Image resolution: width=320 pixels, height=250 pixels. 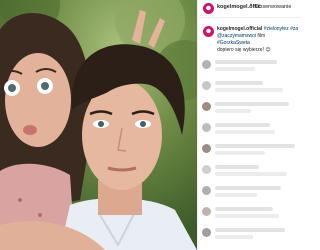 I want to click on caption-mention: @zaczymamswoi, so click(x=236, y=36).